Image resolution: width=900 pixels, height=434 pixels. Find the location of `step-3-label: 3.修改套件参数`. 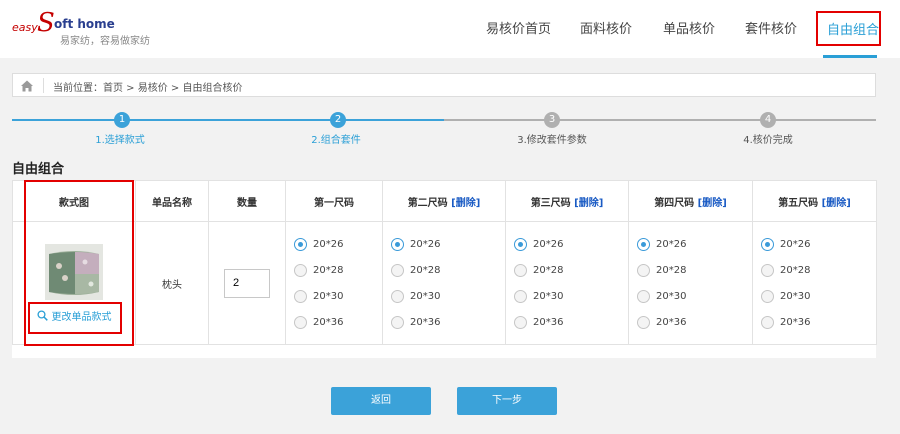

step-3-label: 3.修改套件参数 is located at coordinates (552, 140).